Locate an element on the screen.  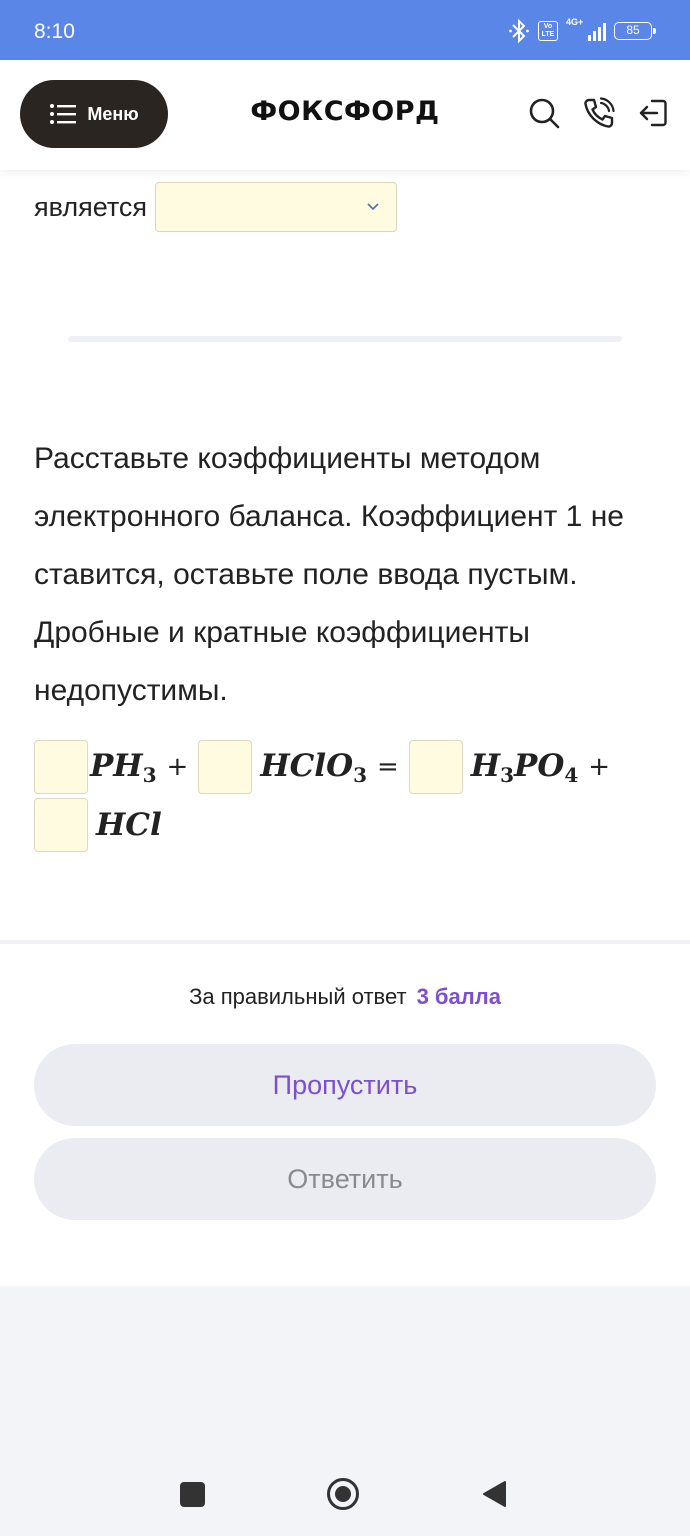
equation-line-1: PH3 + HClO3 = H3PO4 + is located at coordinates (327, 767).